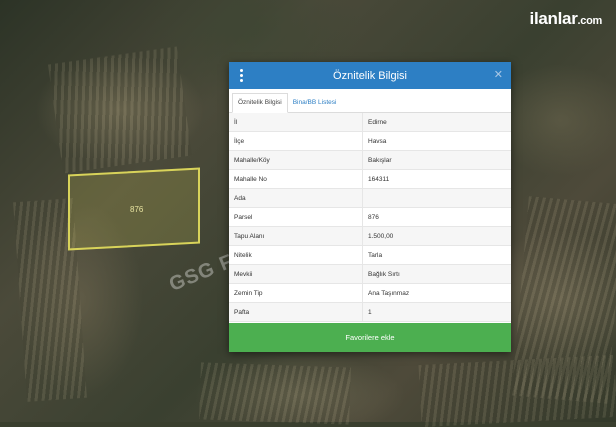  I want to click on row-key: İl, so click(296, 122).